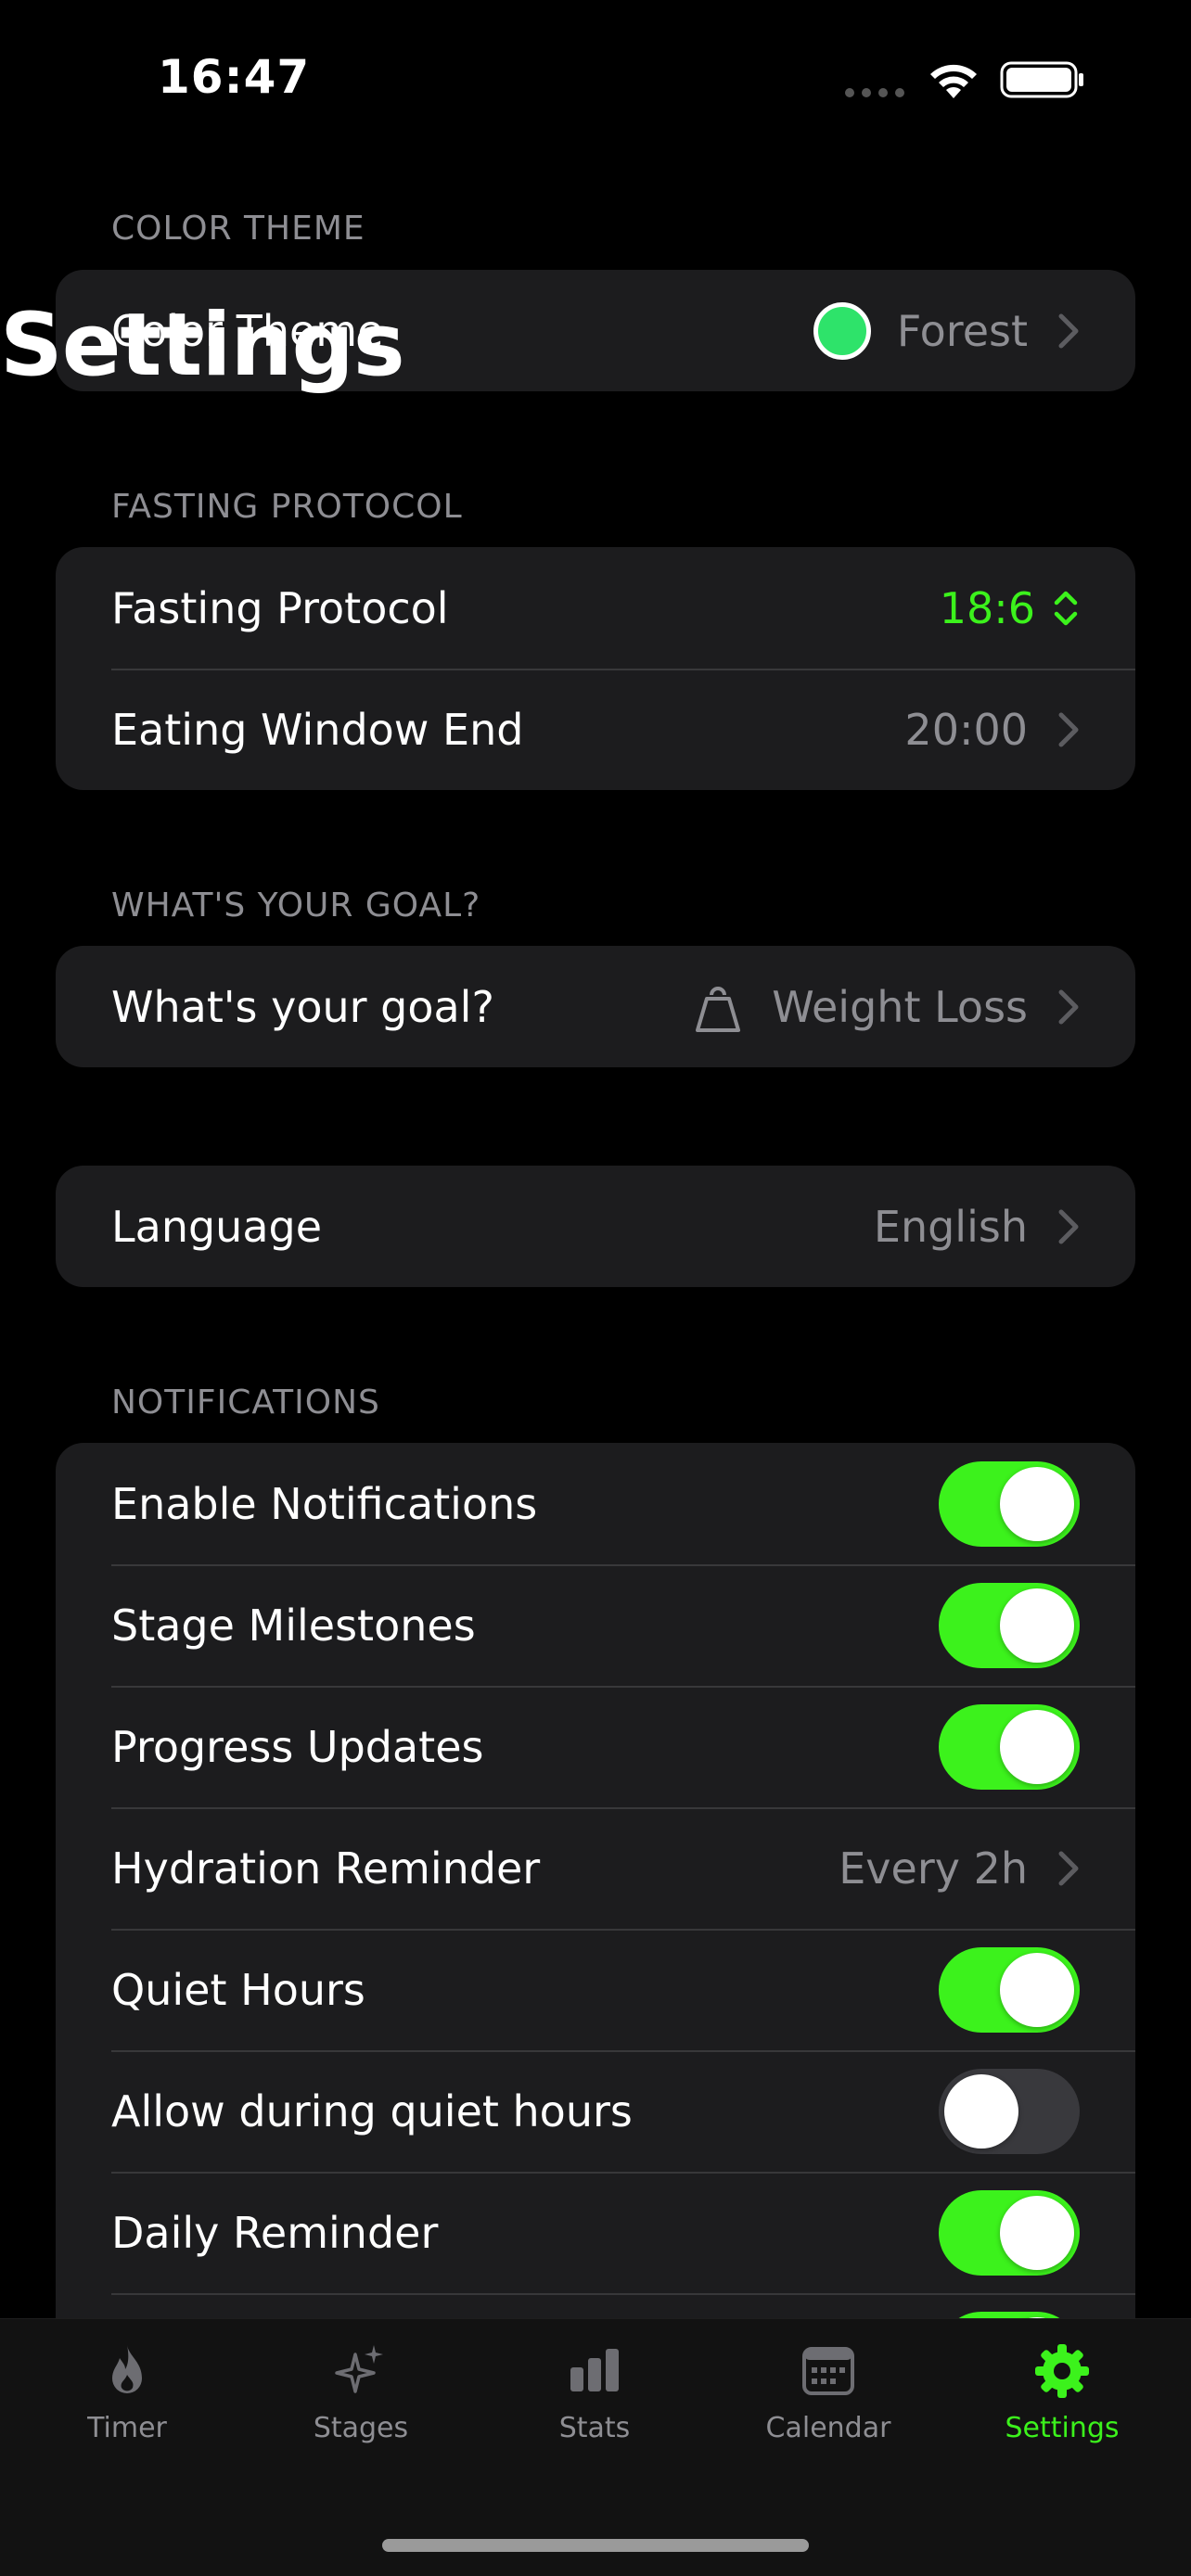 This screenshot has height=2576, width=1191. Describe the element at coordinates (595, 729) in the screenshot. I see `eating-window-end-row: Eating Window End 20:00` at that location.